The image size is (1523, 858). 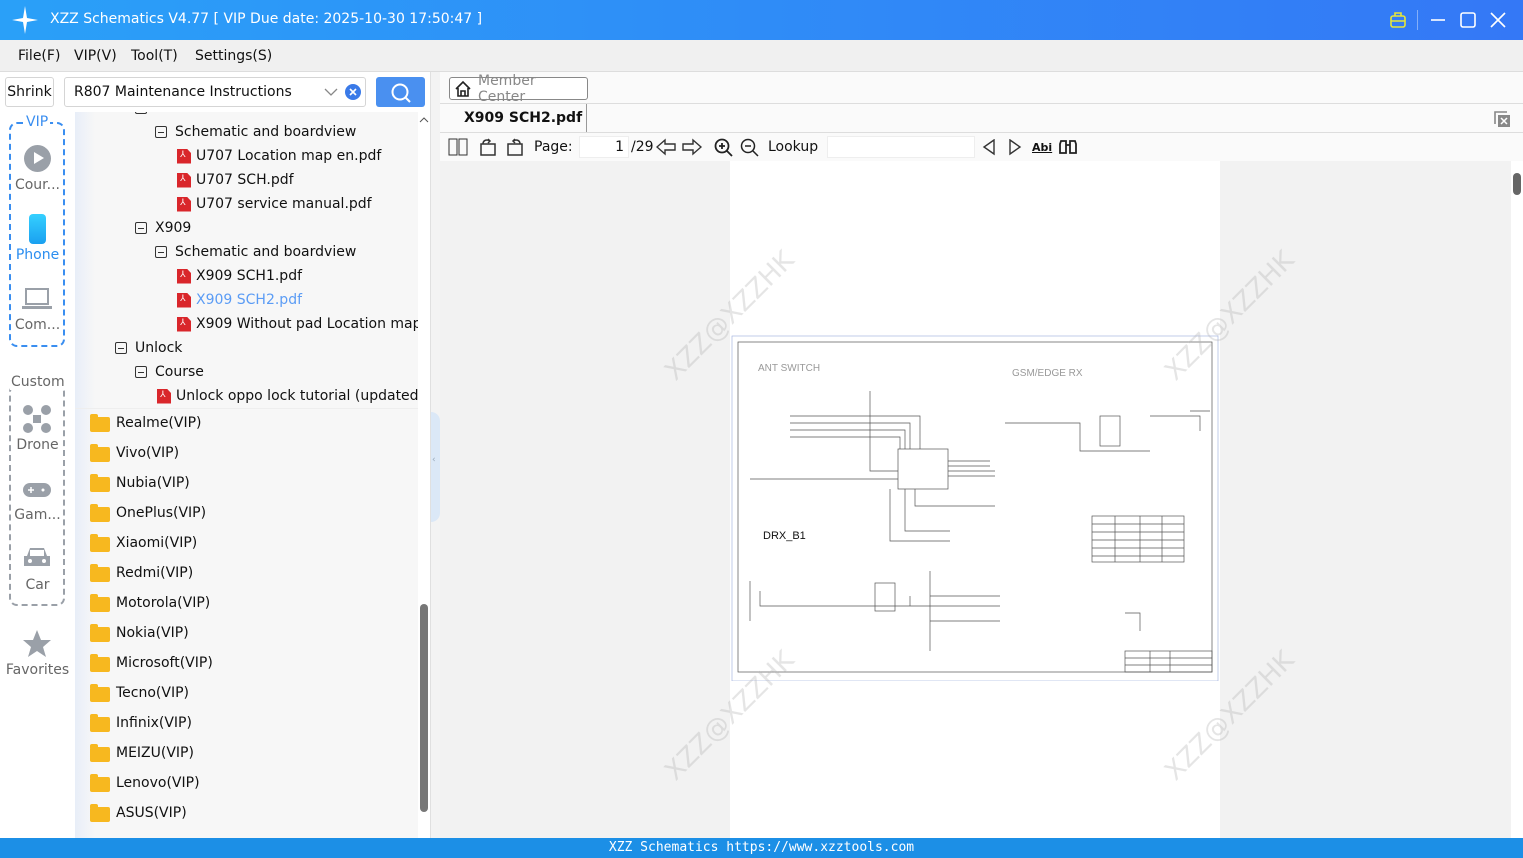 I want to click on menu-vip: VIP(V), so click(x=95, y=52).